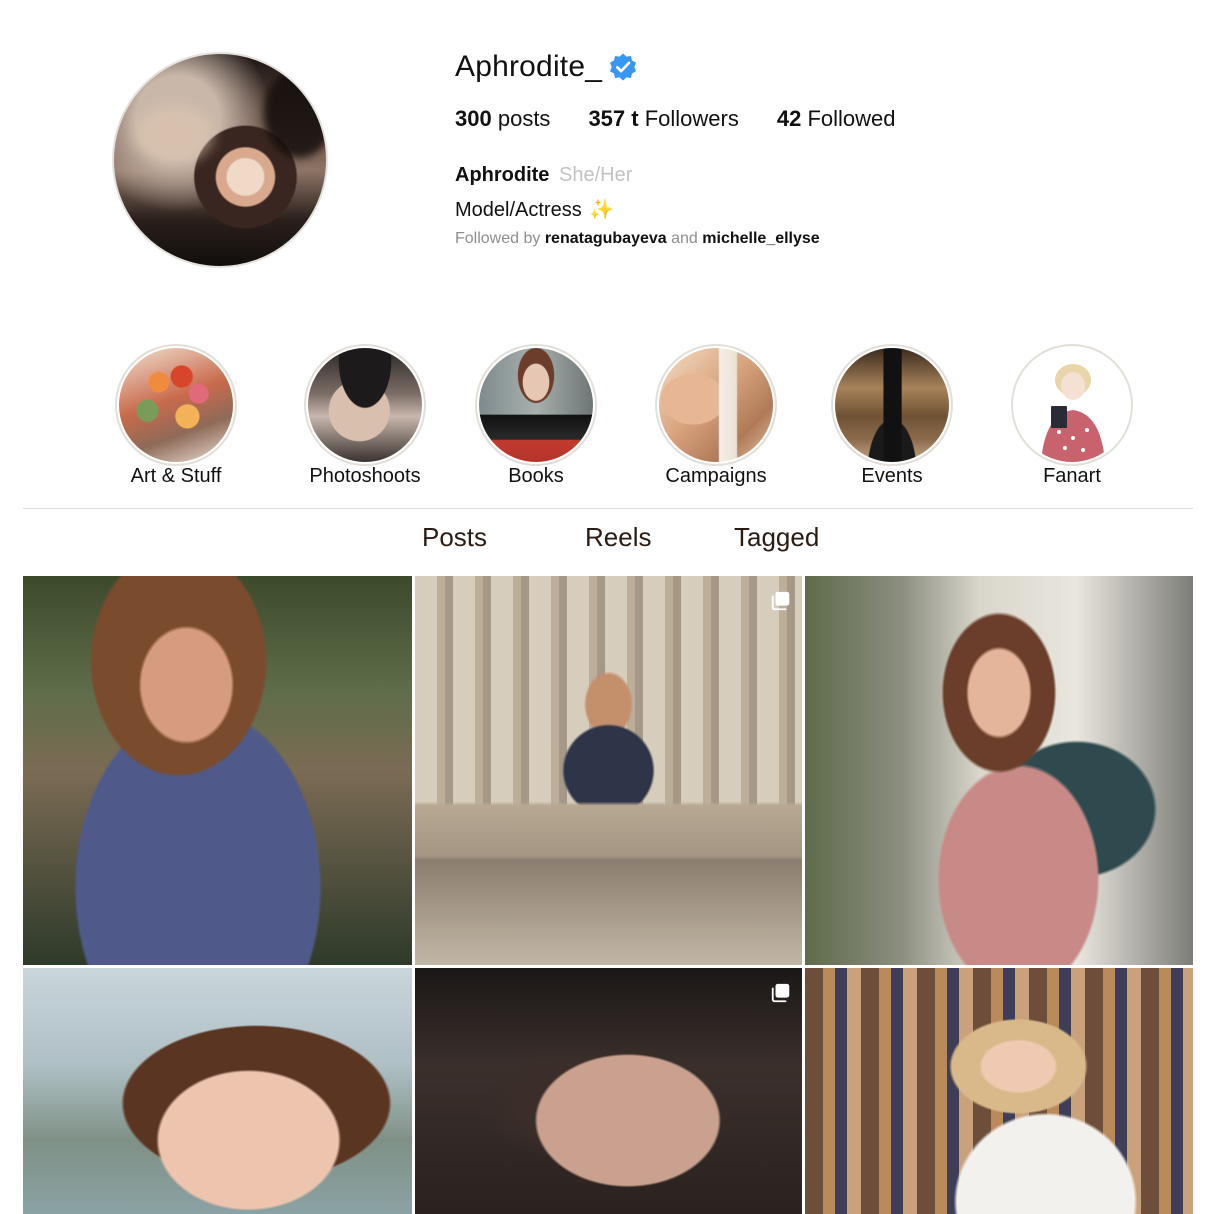 Image resolution: width=1210 pixels, height=1214 pixels. What do you see at coordinates (623, 67) in the screenshot?
I see `verified-badge-icon` at bounding box center [623, 67].